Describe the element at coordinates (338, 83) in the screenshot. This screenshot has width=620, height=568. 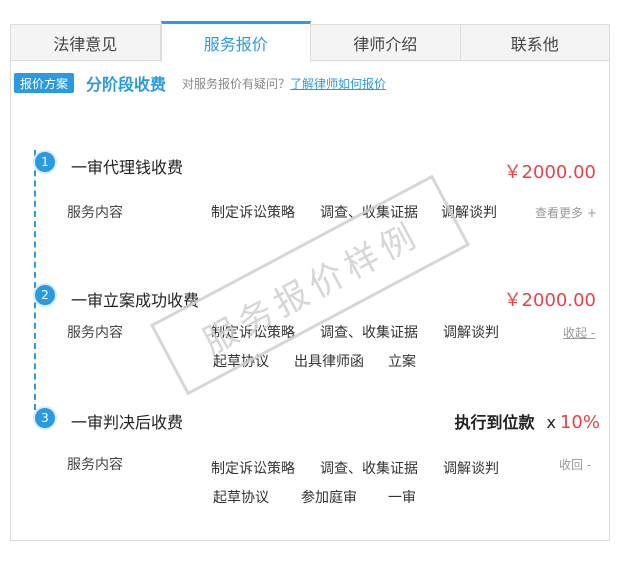
I see `pricing-help-link: 了解律师如何报价` at that location.